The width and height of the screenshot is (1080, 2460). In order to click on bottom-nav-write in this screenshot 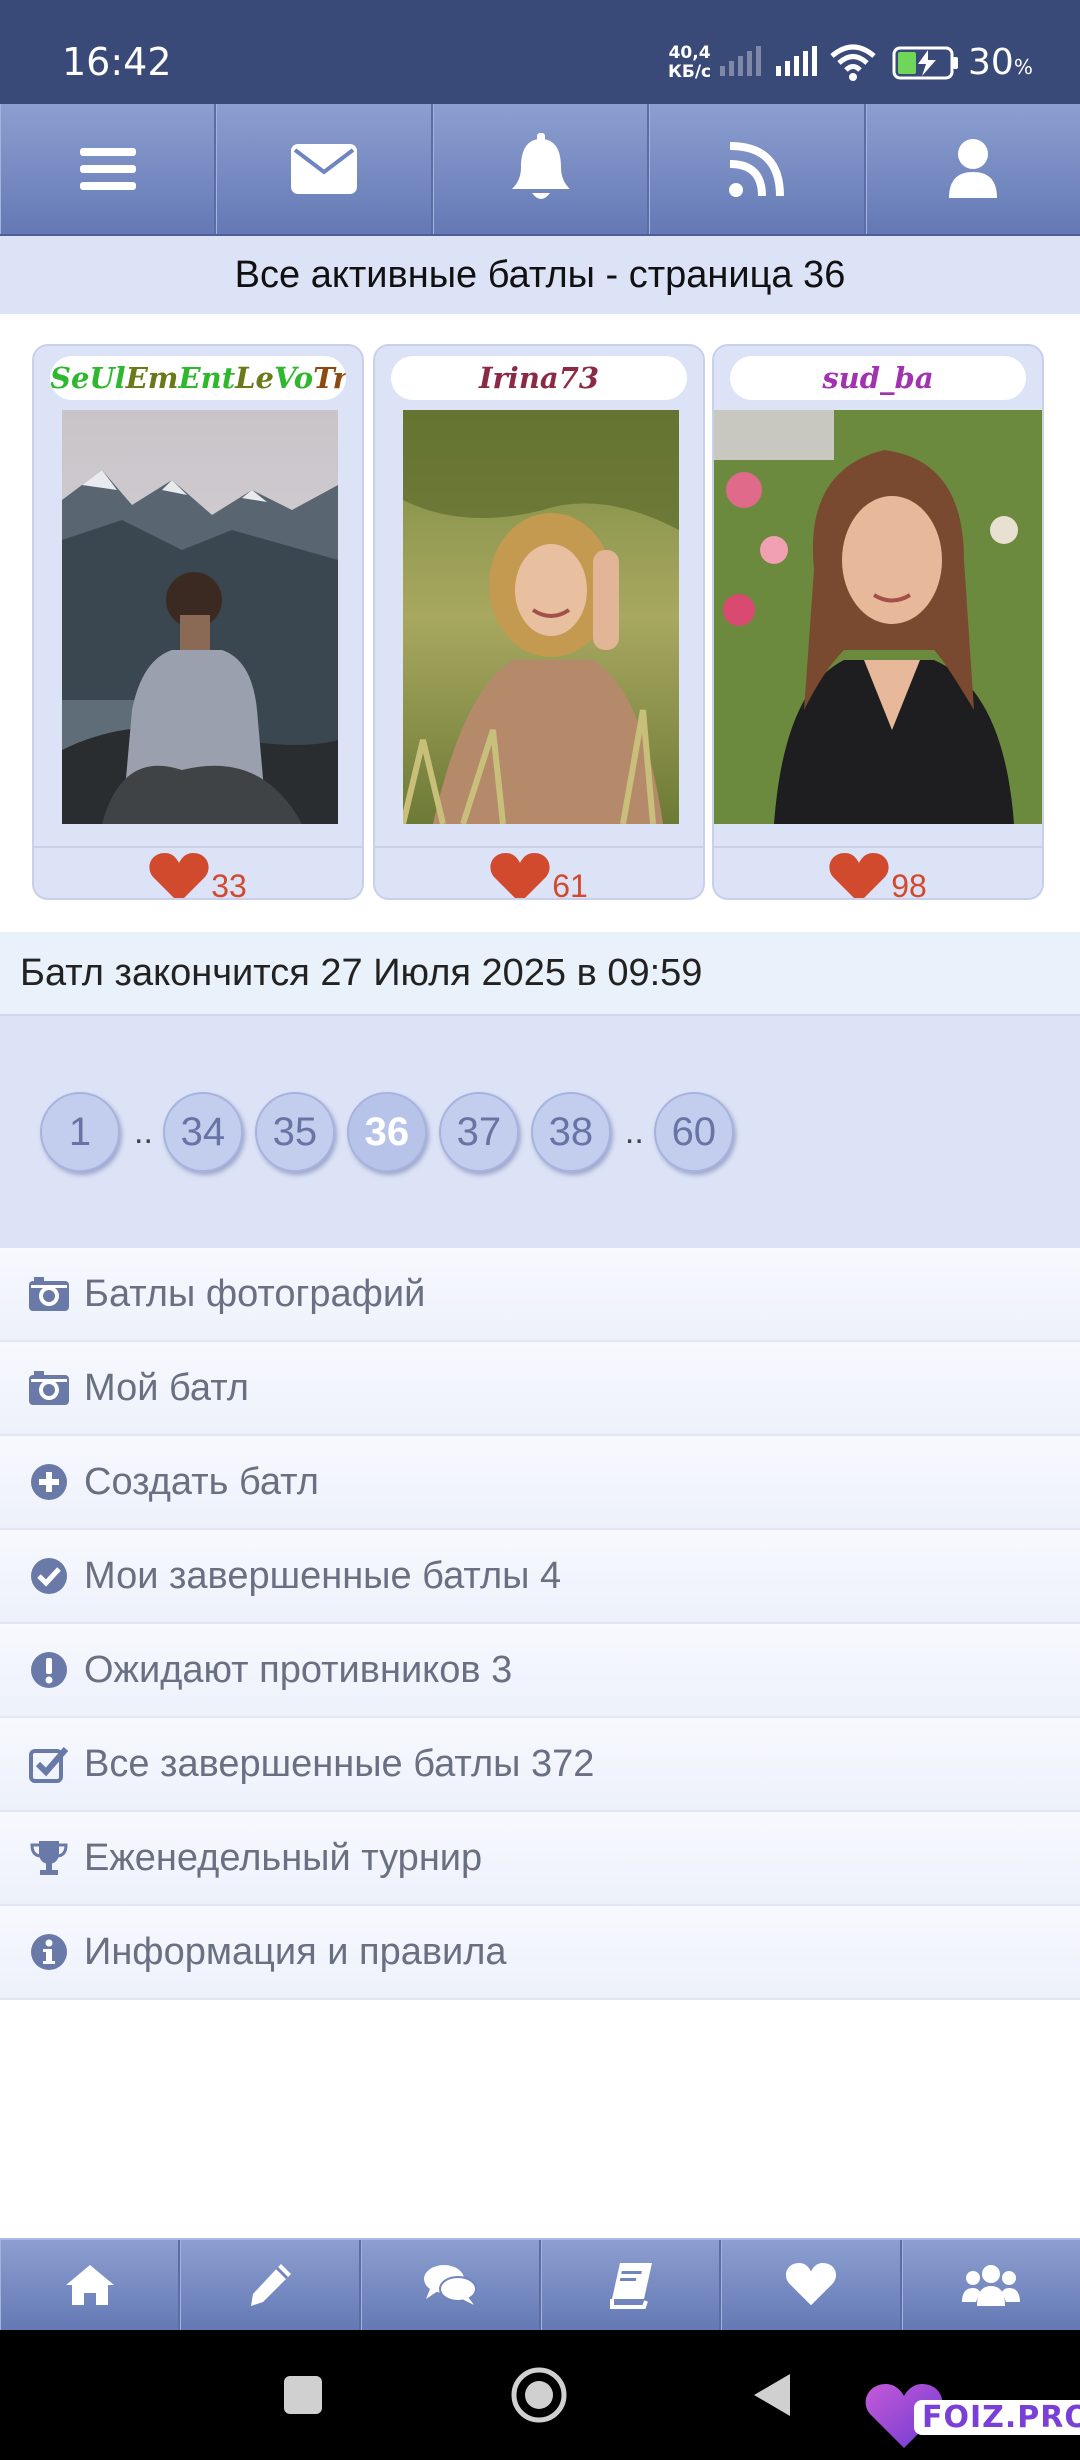, I will do `click(270, 2285)`.